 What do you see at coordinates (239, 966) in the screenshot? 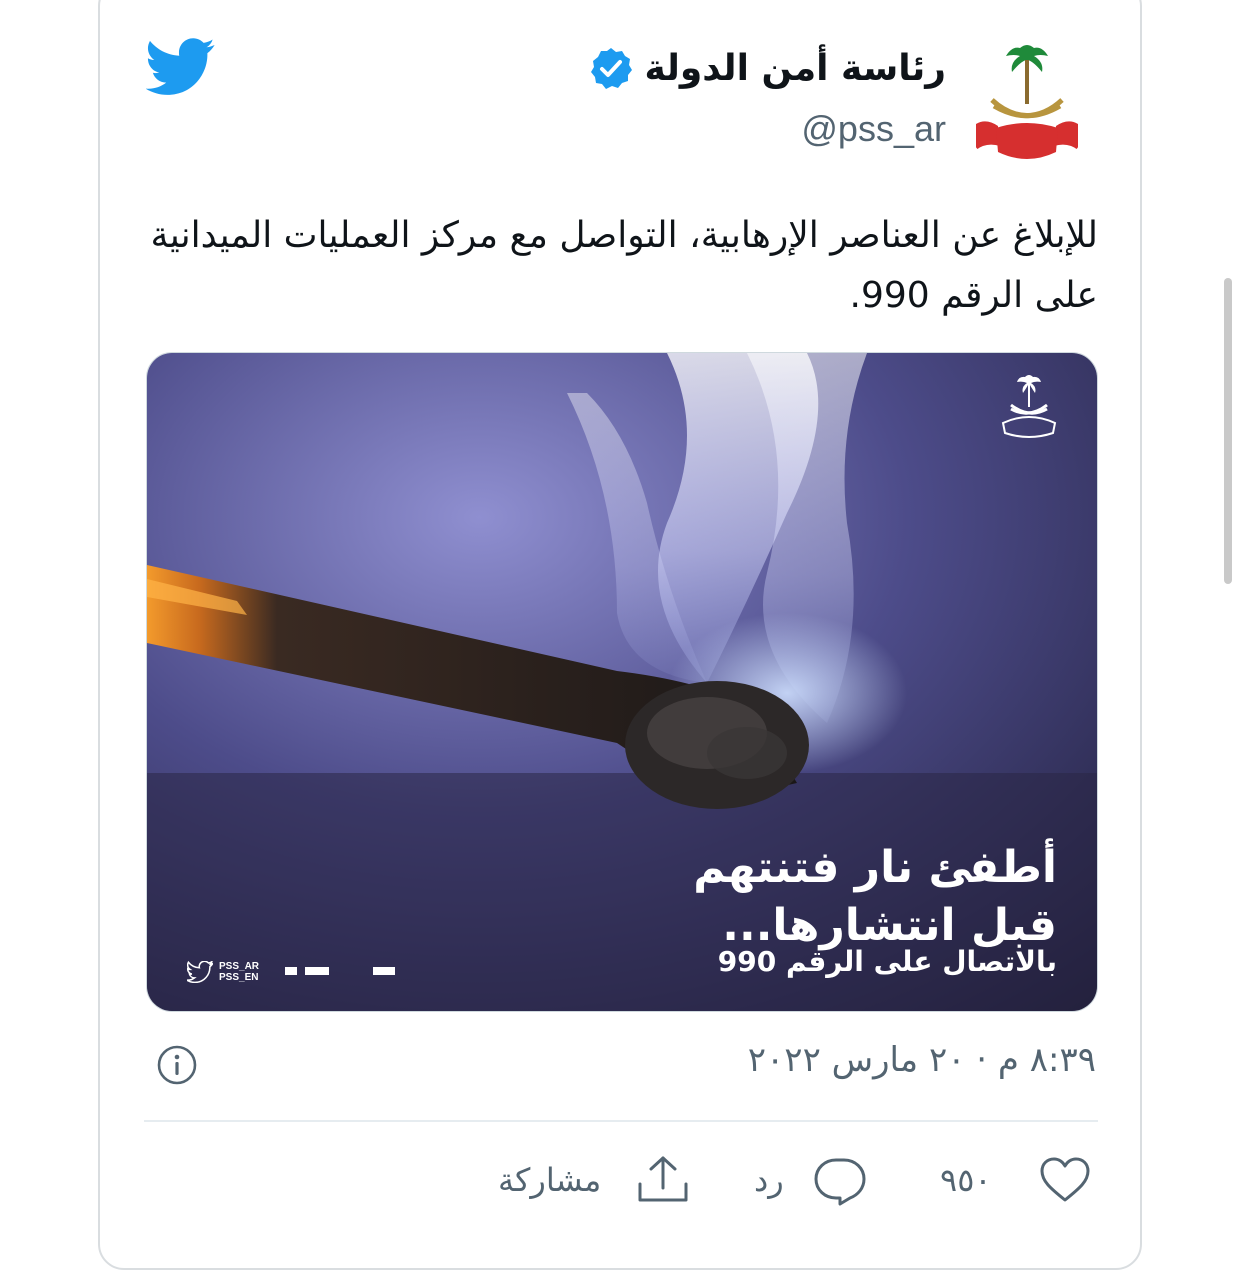
I see `media-handle-ar: PSS_AR` at bounding box center [239, 966].